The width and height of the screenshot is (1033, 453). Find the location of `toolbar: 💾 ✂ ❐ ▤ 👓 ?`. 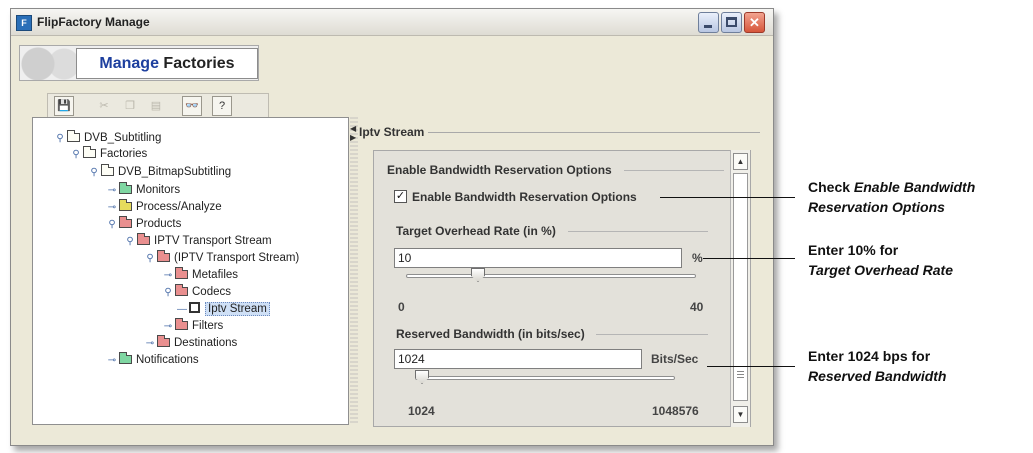

toolbar: 💾 ✂ ❐ ▤ 👓 ? is located at coordinates (158, 106).